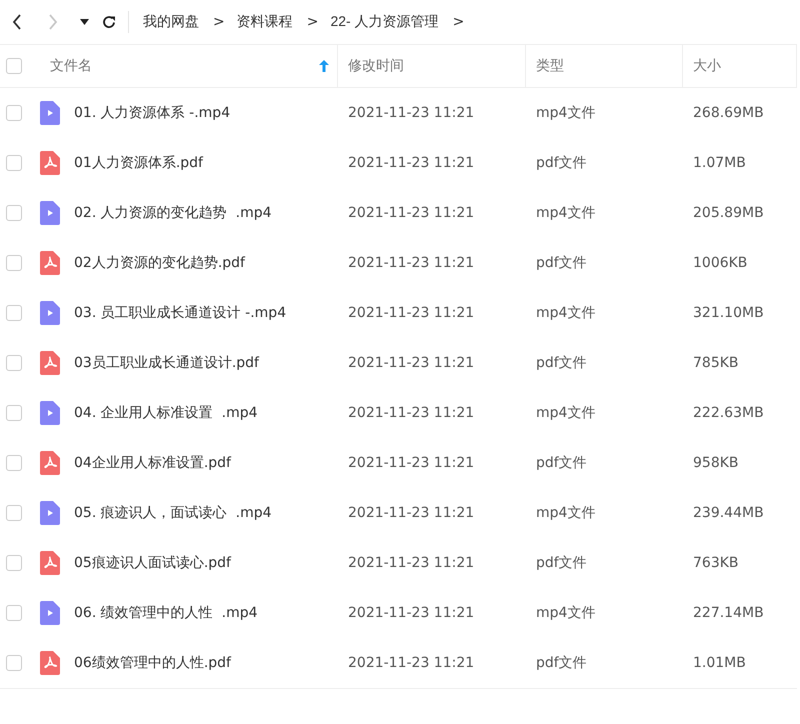 The image size is (800, 724). I want to click on breadcrumb-link: 22- 人力资源管理, so click(384, 22).